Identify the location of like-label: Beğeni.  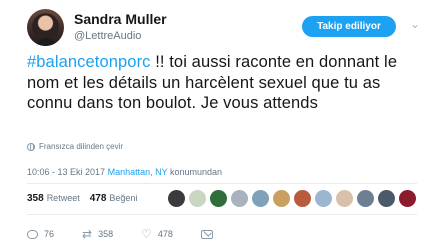
(123, 198).